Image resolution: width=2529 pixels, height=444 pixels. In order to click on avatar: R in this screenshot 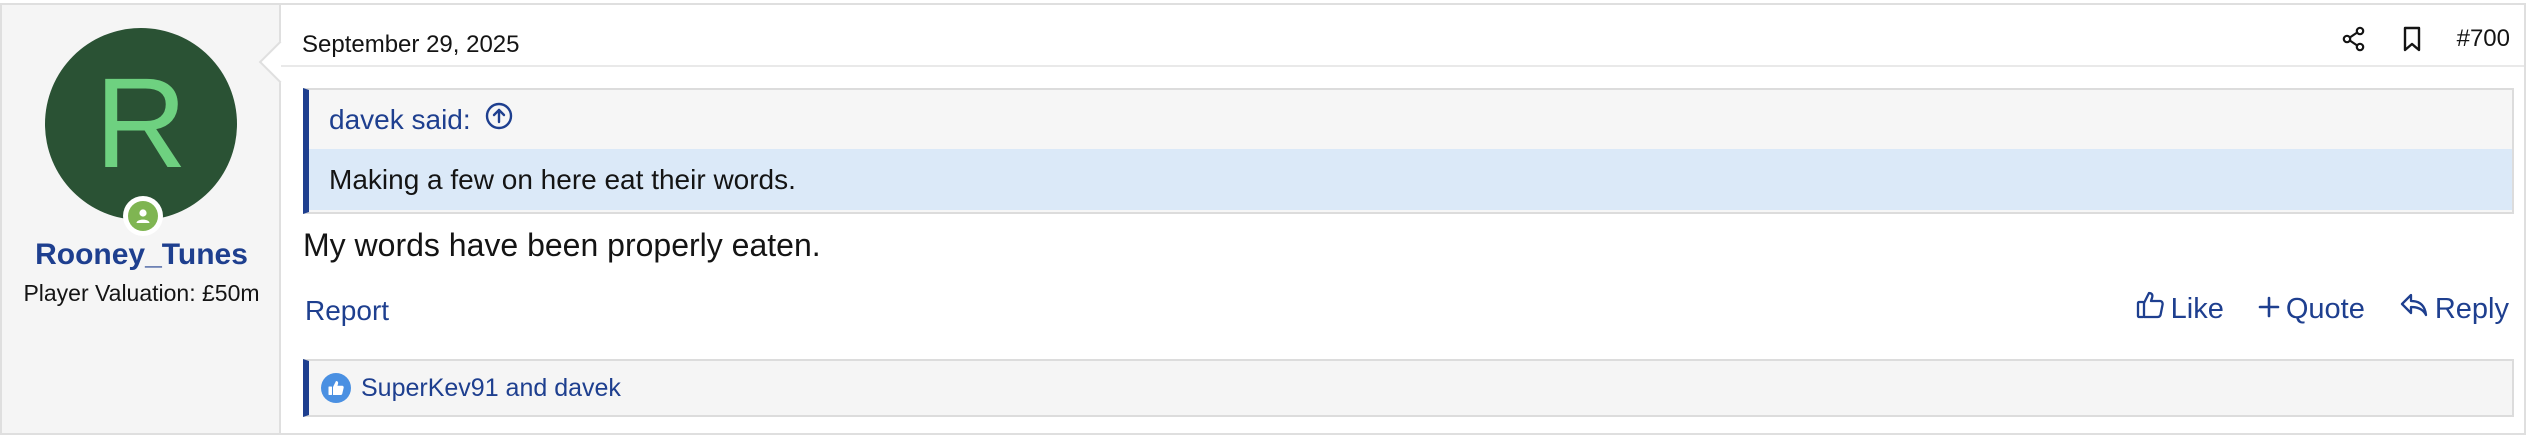, I will do `click(141, 124)`.